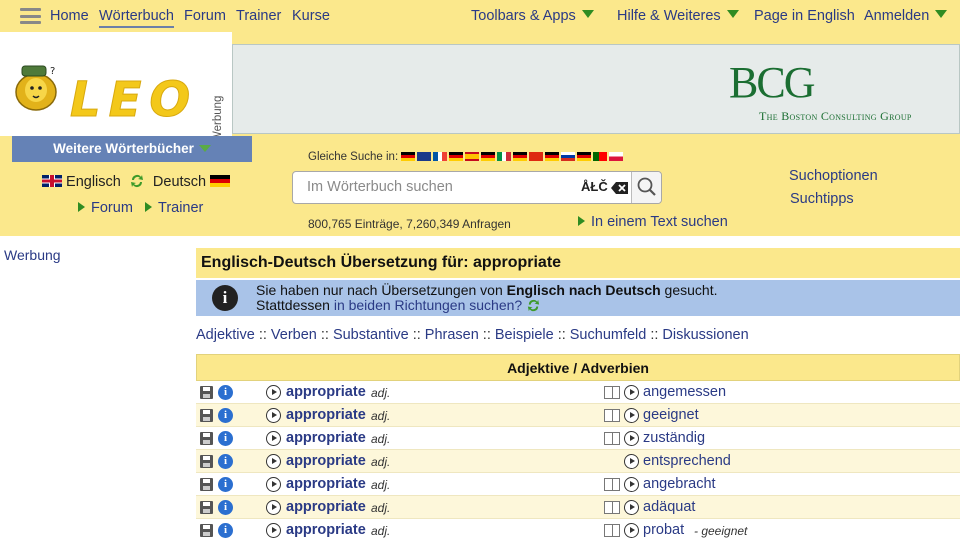 The height and width of the screenshot is (540, 960). Describe the element at coordinates (311, 16) in the screenshot. I see `nav-kurse: Kurse` at that location.